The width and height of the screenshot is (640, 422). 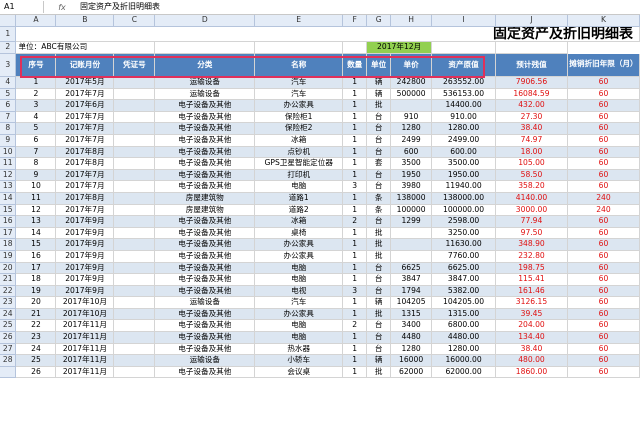 I want to click on table-cell: 204.00, so click(x=531, y=326).